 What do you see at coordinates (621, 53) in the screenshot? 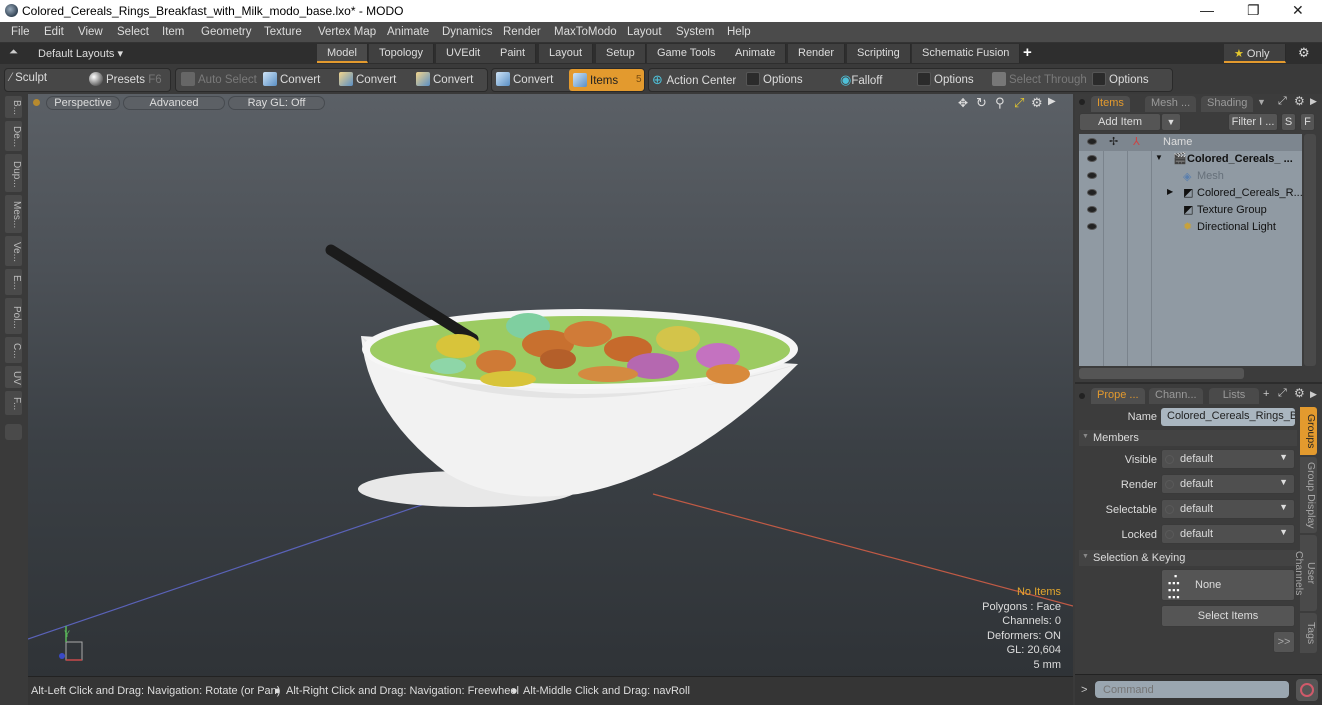
I see `tab-setup: Setup` at bounding box center [621, 53].